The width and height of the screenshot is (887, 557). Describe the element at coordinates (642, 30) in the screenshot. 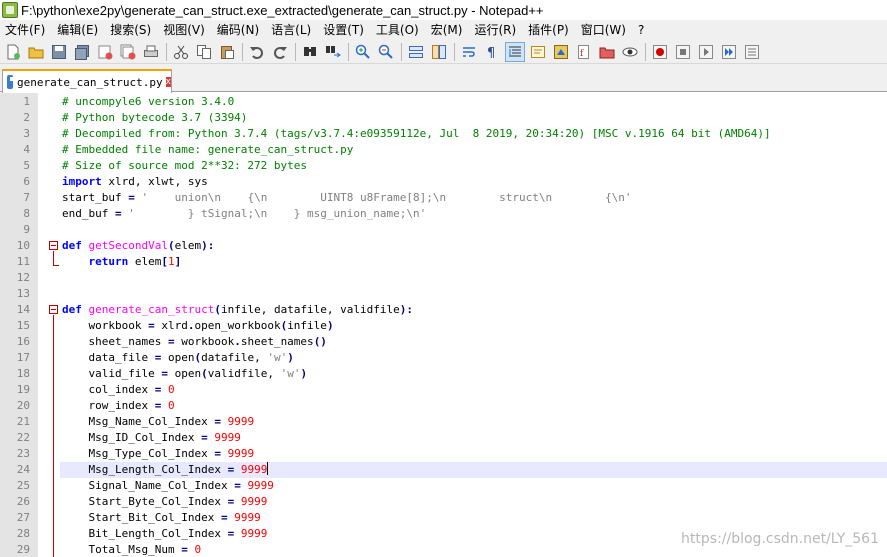

I see `menu-help: ?` at that location.